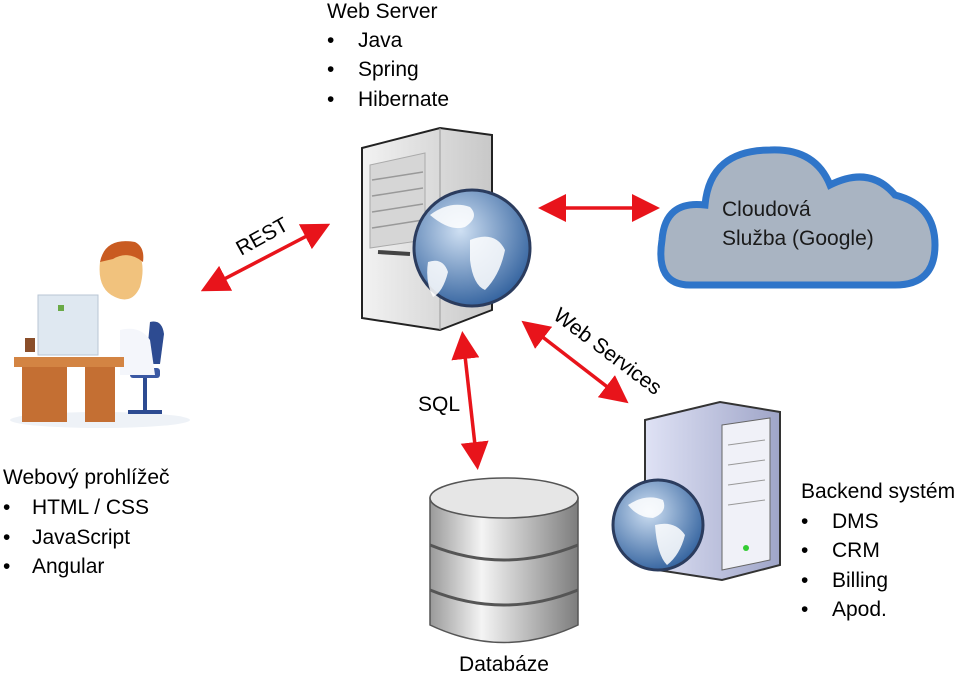 This screenshot has height=675, width=960. What do you see at coordinates (90, 507) in the screenshot?
I see `browser-item: HTML / CSS` at bounding box center [90, 507].